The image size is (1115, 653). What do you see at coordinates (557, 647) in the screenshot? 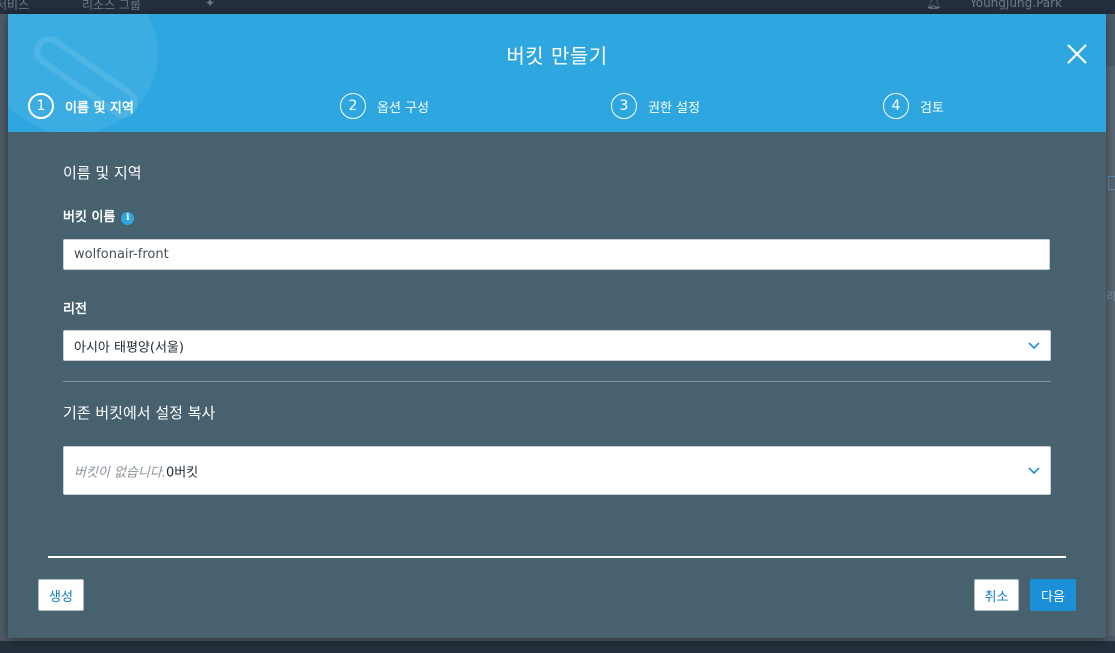
I see `console-page-bottom` at bounding box center [557, 647].